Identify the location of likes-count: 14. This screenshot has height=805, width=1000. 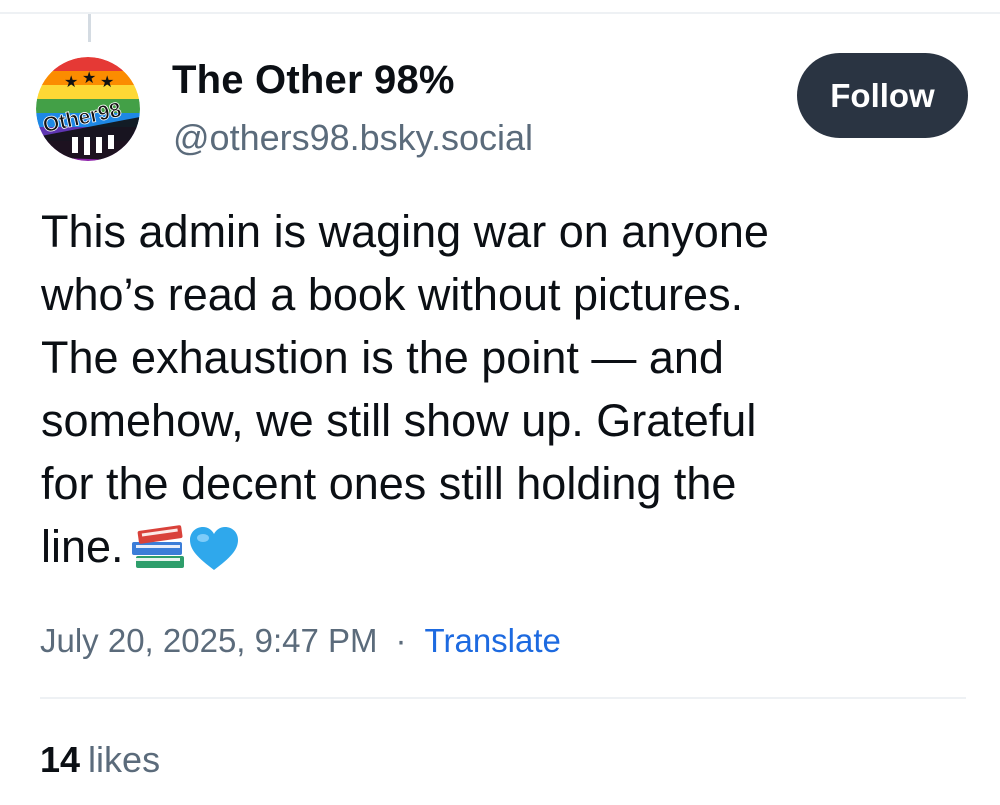
(60, 759).